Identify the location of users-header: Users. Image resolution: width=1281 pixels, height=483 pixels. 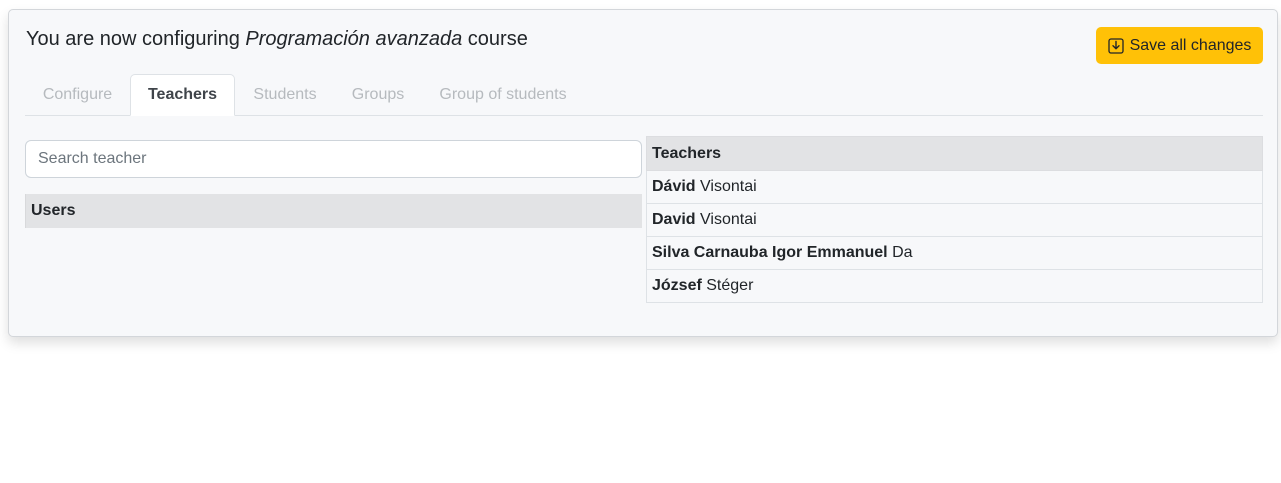
(333, 211).